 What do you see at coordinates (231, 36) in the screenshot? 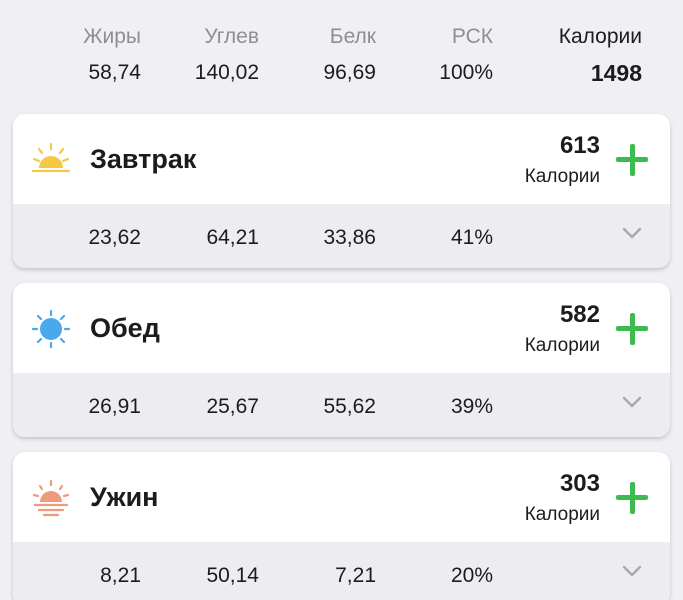
I see `summary-carbs-label: Углев` at bounding box center [231, 36].